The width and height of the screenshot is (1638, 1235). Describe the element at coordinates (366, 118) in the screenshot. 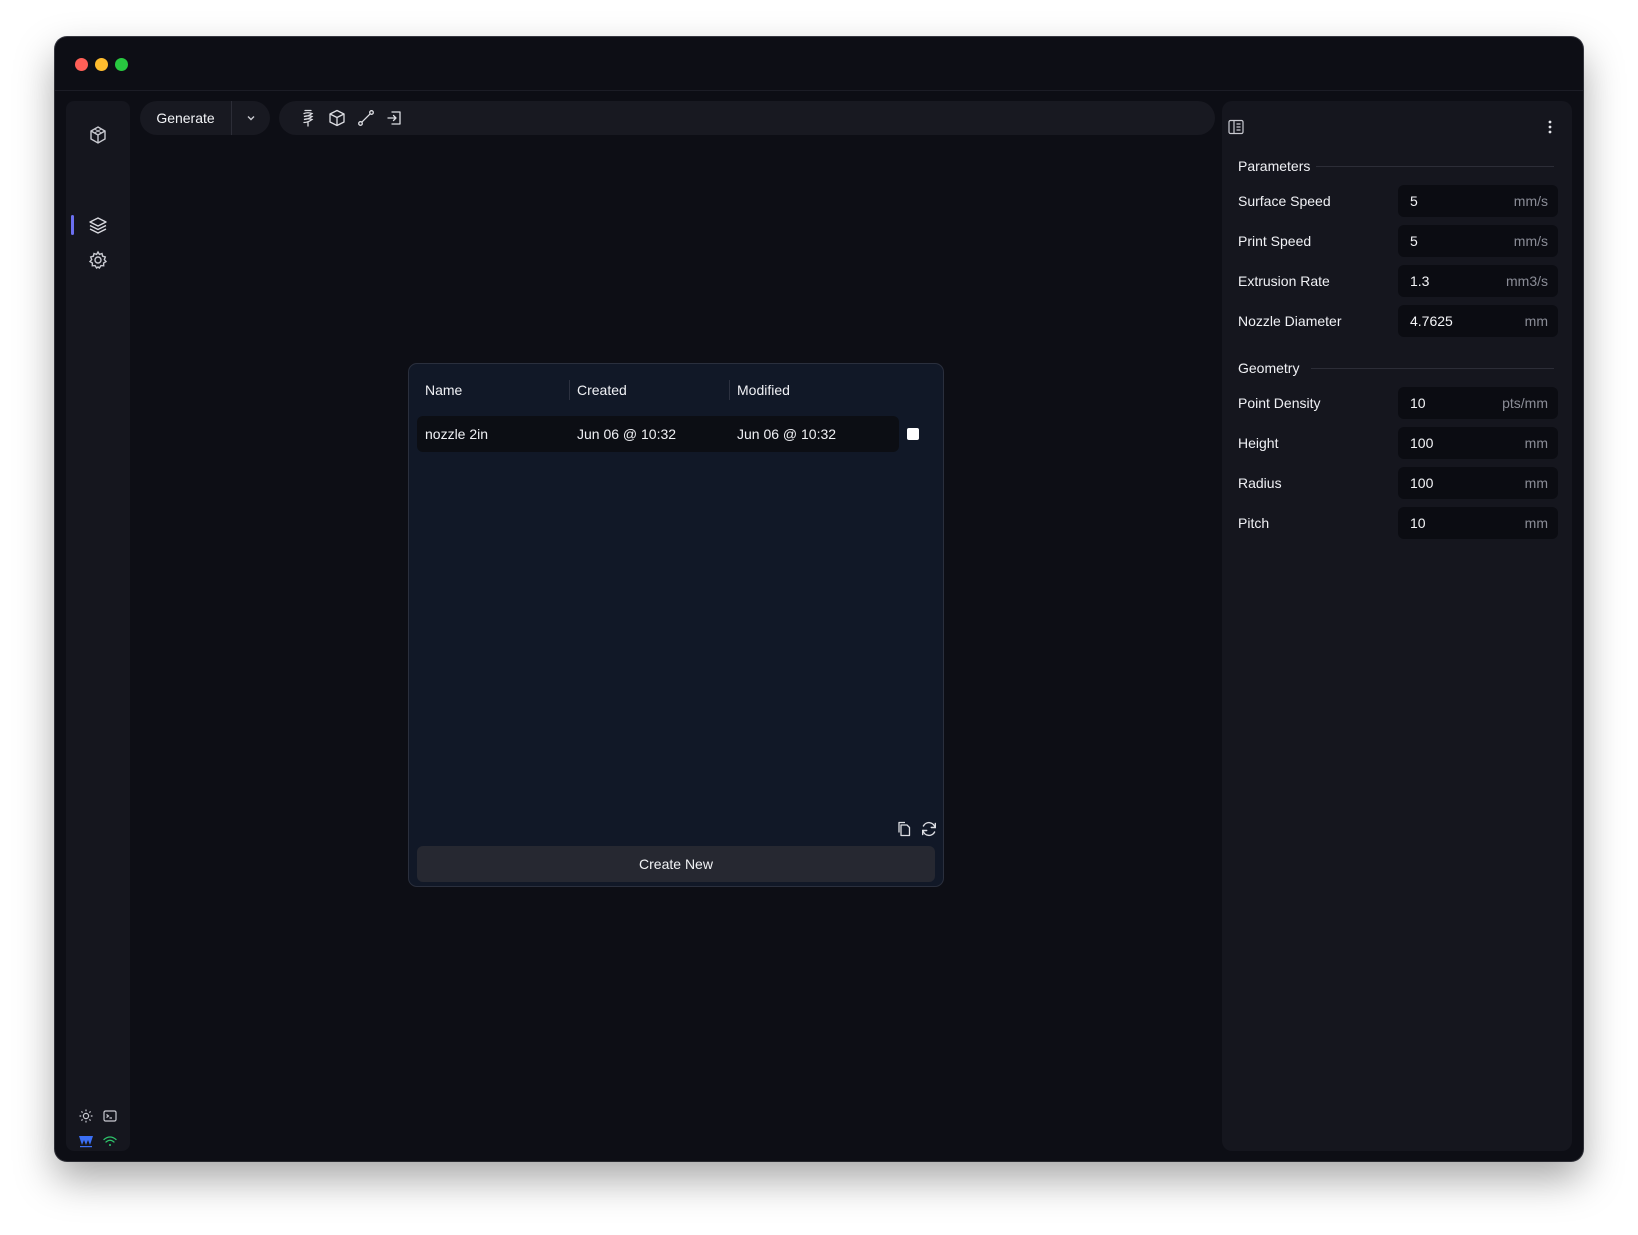

I see `line-tool-icon` at that location.